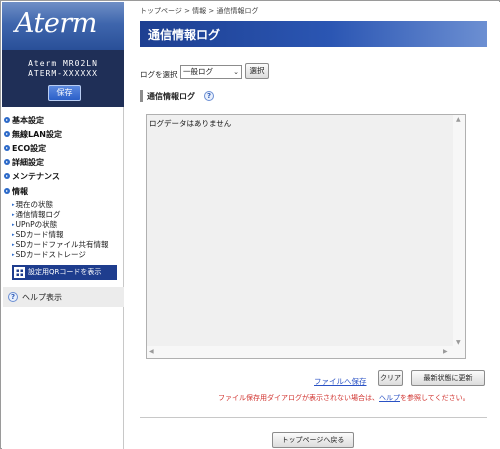 Image resolution: width=500 pixels, height=449 pixels. Describe the element at coordinates (445, 351) in the screenshot. I see `scroll-right-icon: ▶` at that location.